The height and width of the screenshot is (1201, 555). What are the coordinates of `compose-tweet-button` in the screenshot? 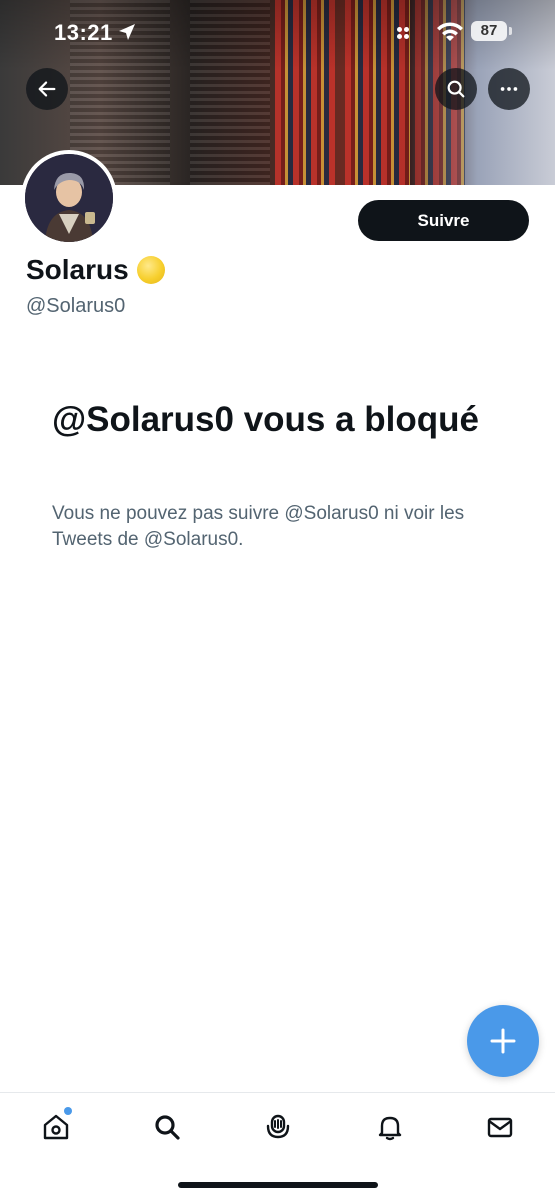 It's located at (503, 1041).